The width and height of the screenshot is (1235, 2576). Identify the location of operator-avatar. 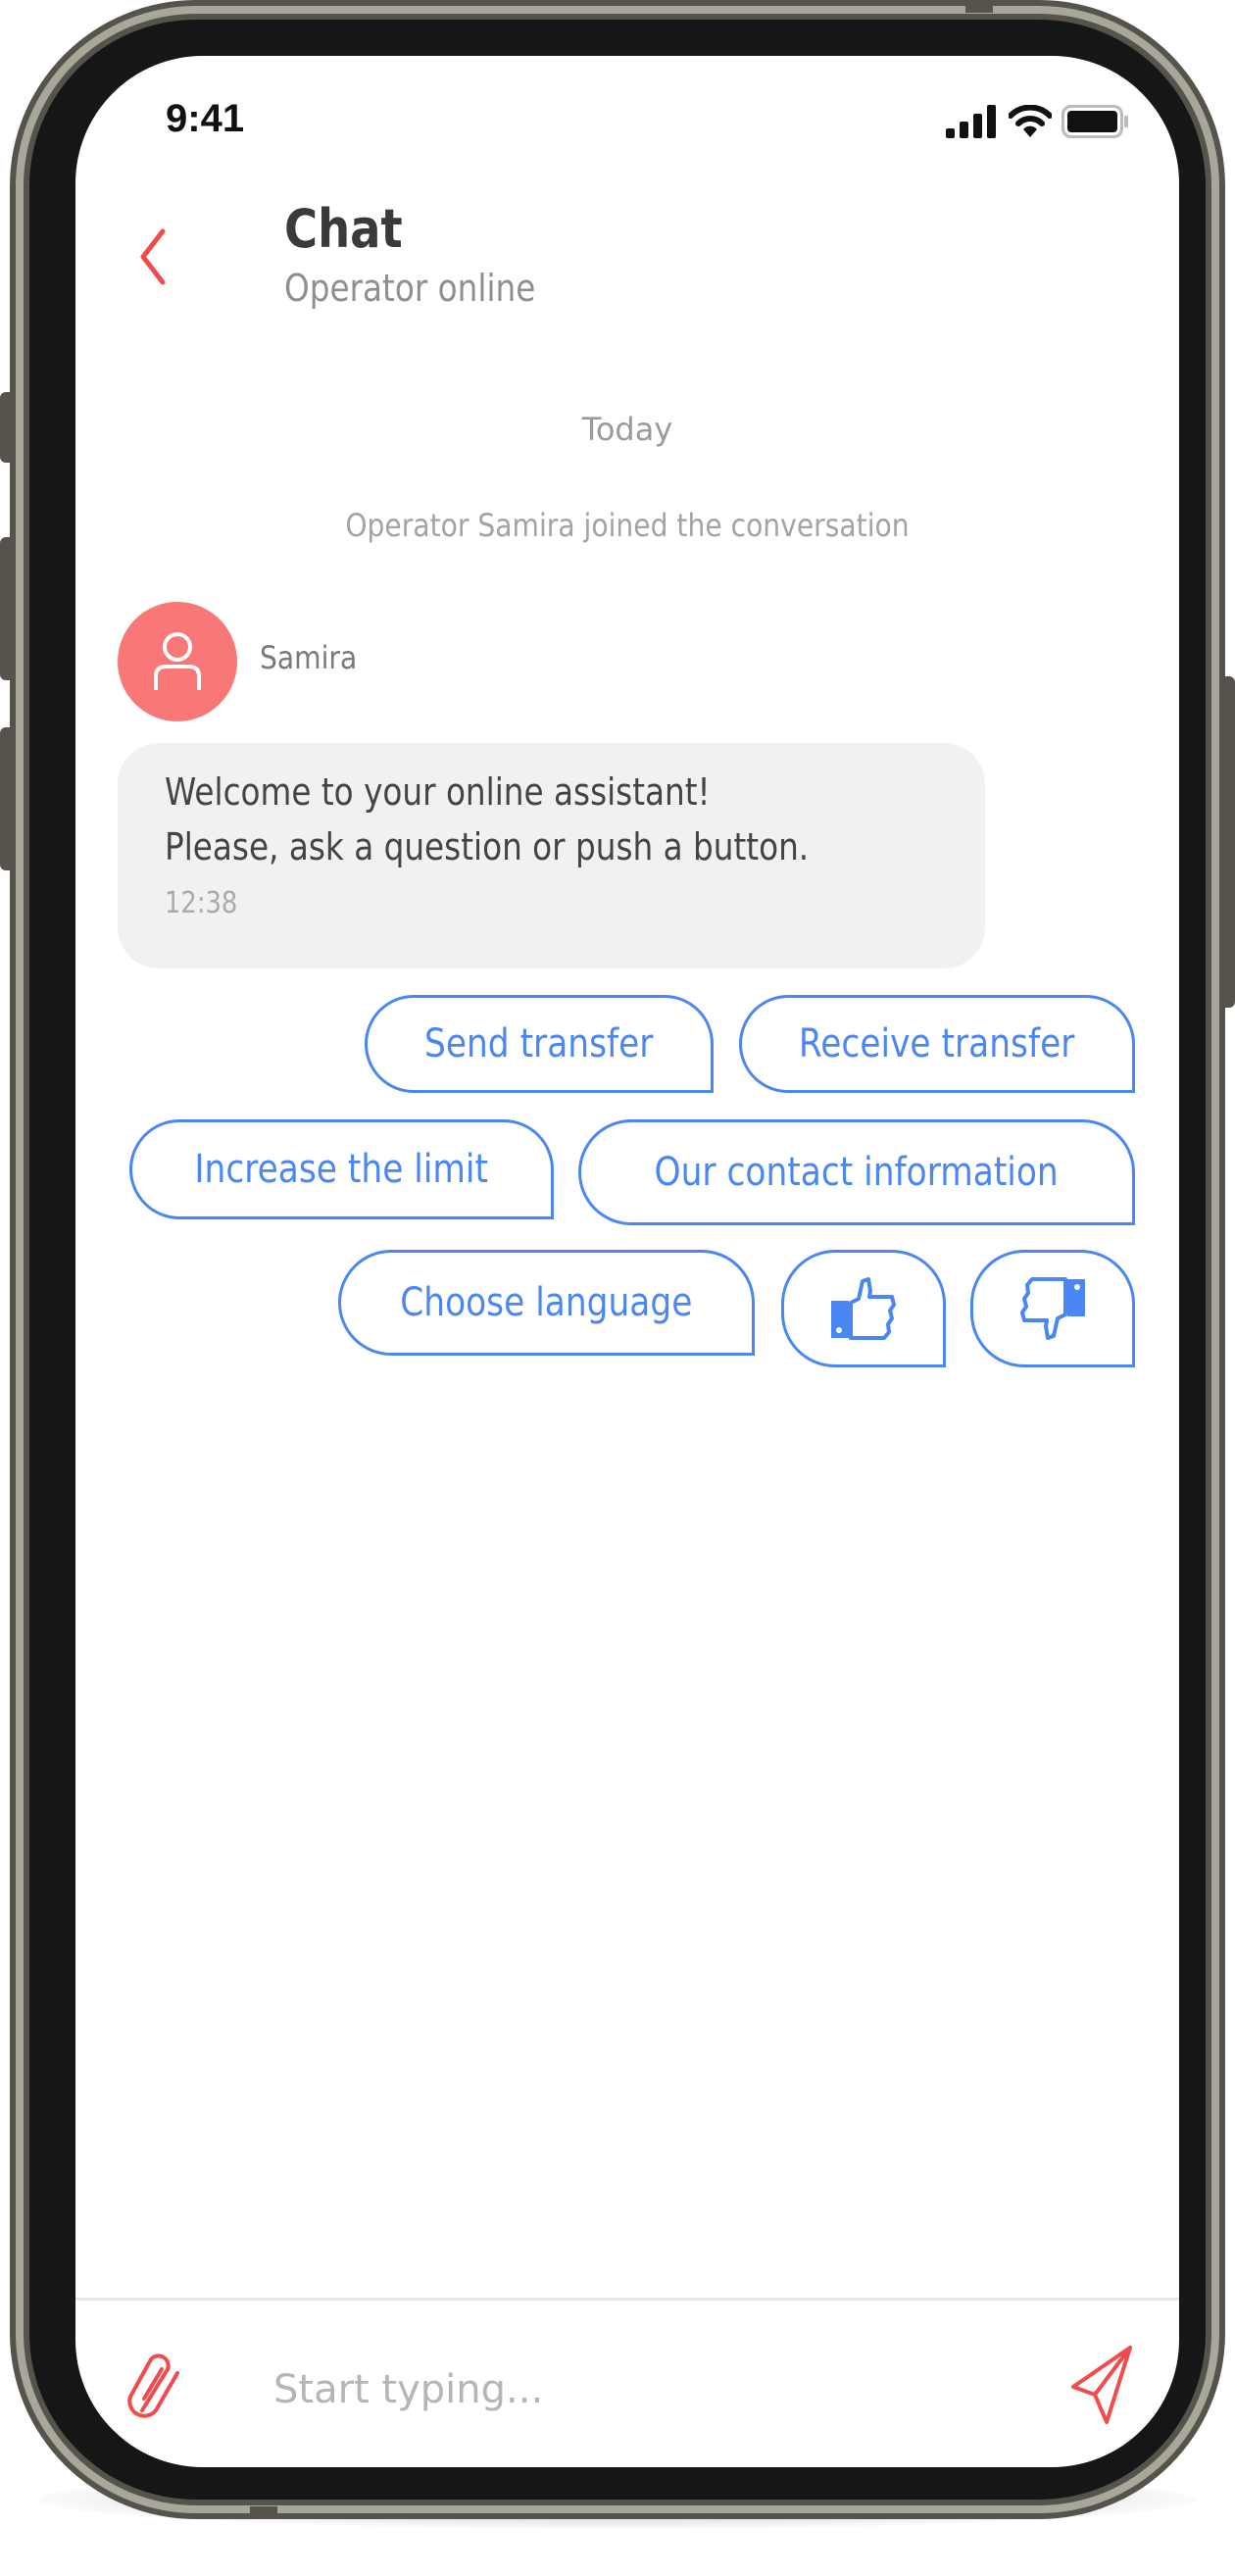
(177, 661).